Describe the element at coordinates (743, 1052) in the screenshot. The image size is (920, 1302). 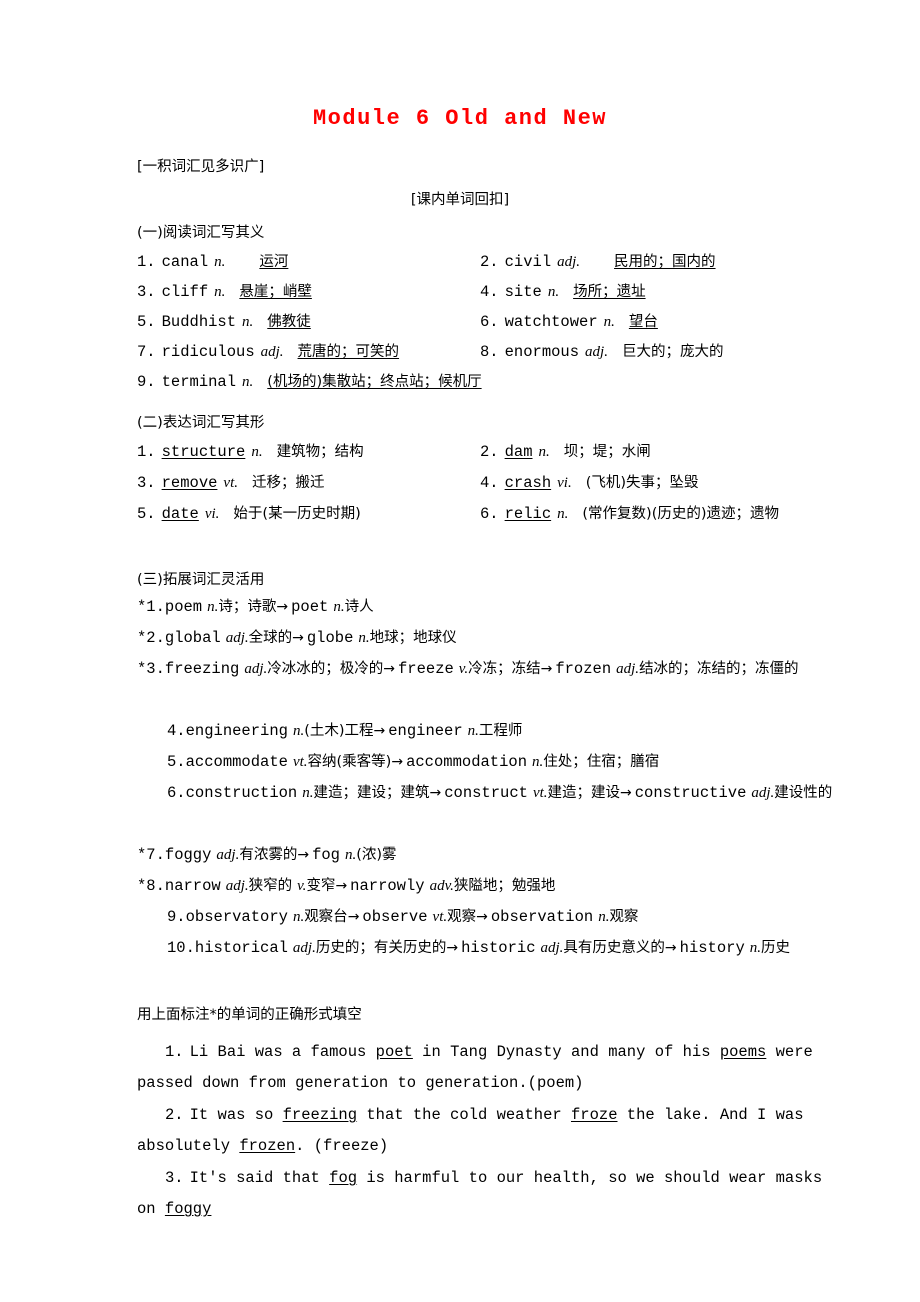
I see `sentence-answer: poems` at that location.